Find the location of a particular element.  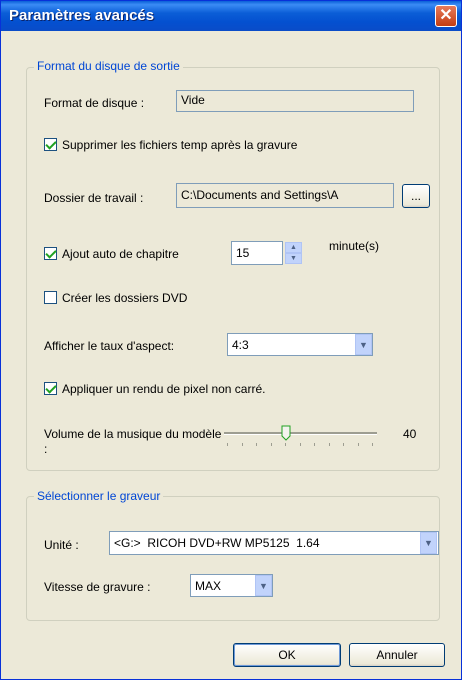

auto-chapter-checkbox is located at coordinates (50, 253).